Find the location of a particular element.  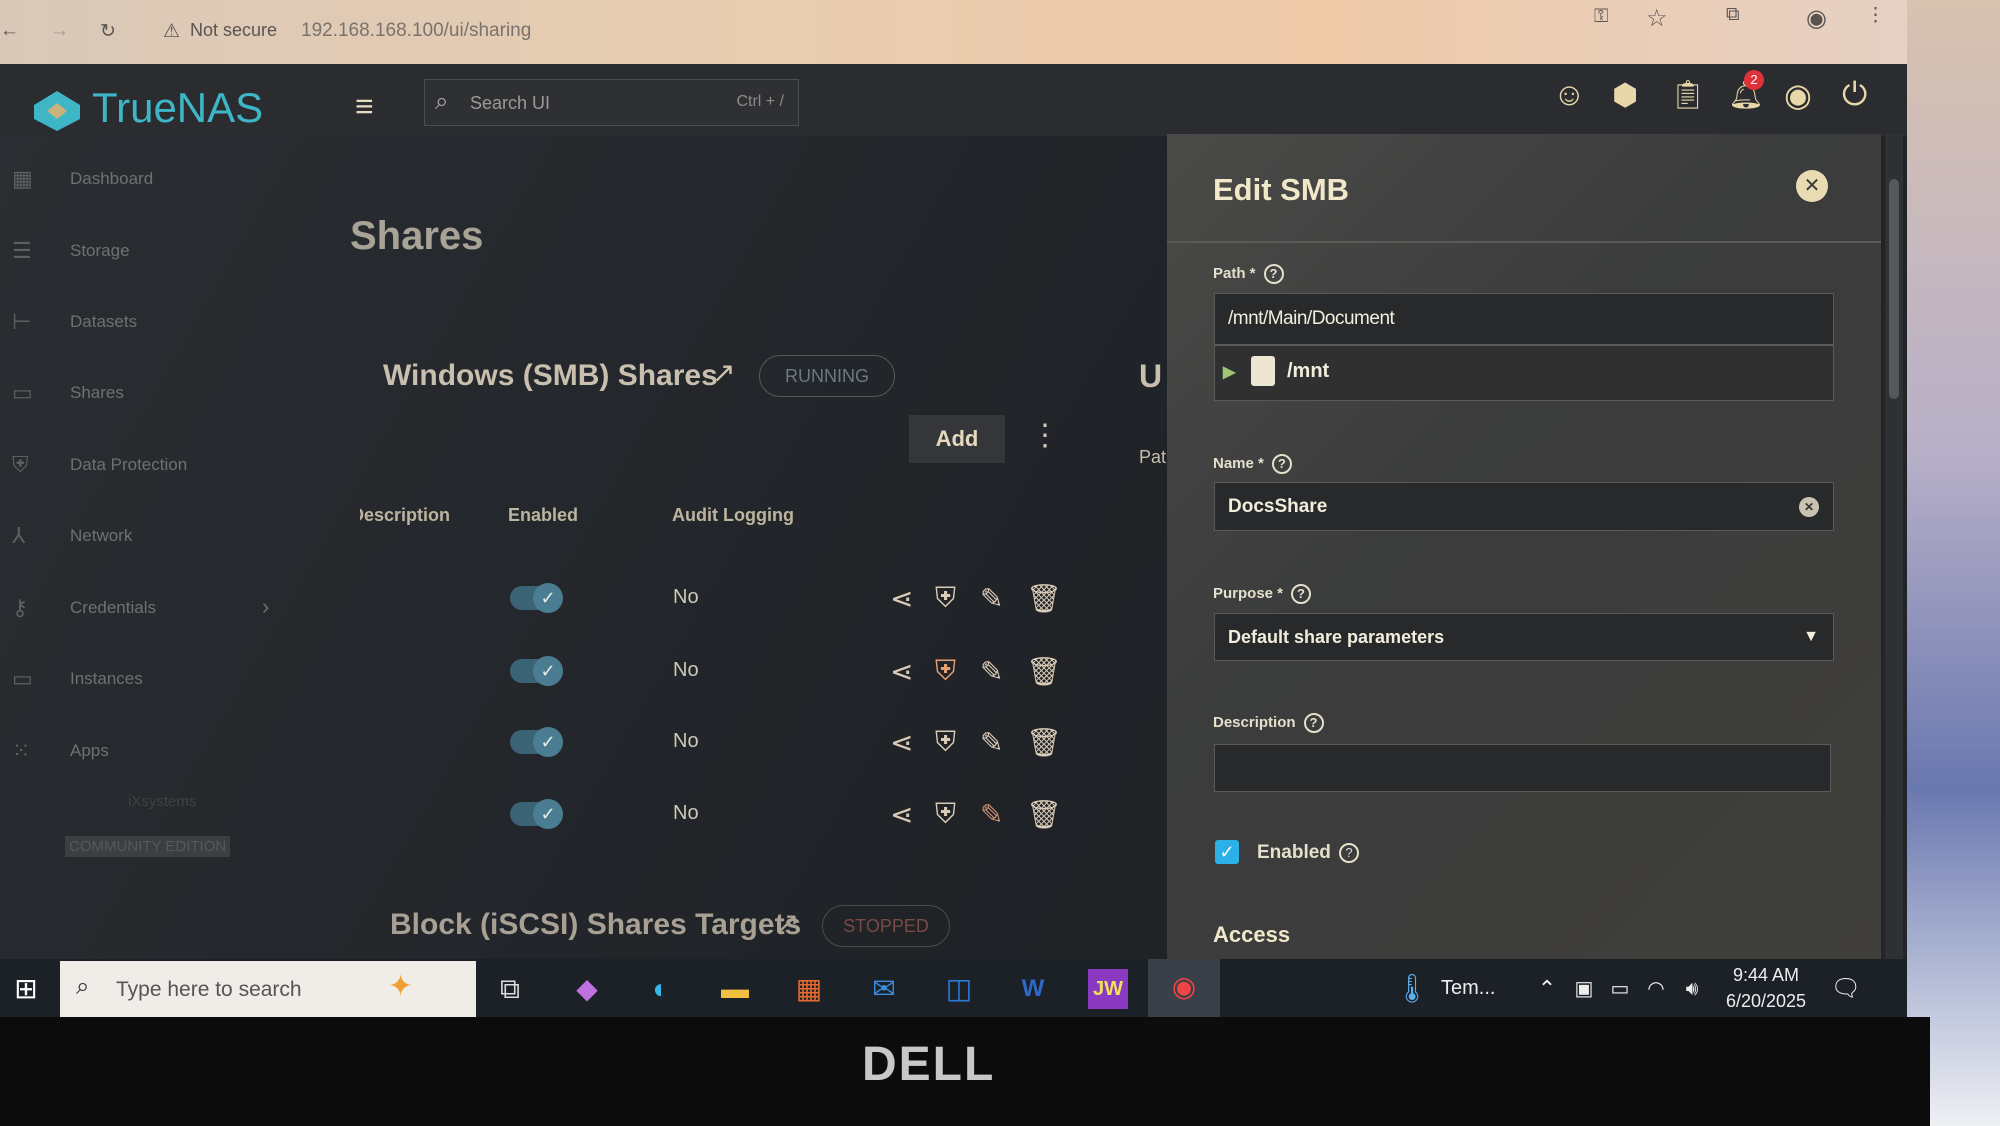

enabled-checkbox: ✓ is located at coordinates (1227, 852).